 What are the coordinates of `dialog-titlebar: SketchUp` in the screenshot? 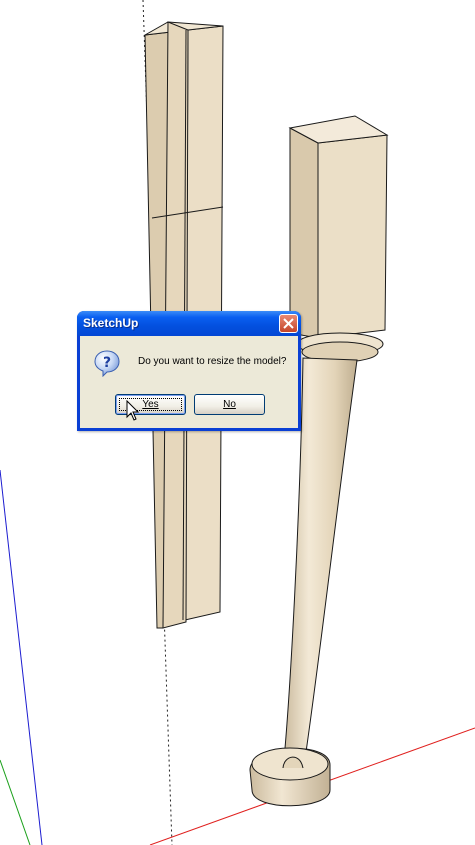 It's located at (189, 323).